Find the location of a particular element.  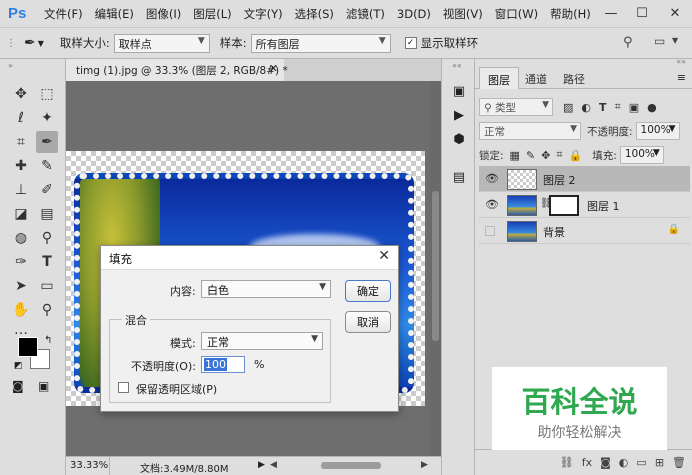

gradient-tool-icon: ▤ is located at coordinates (47, 214).